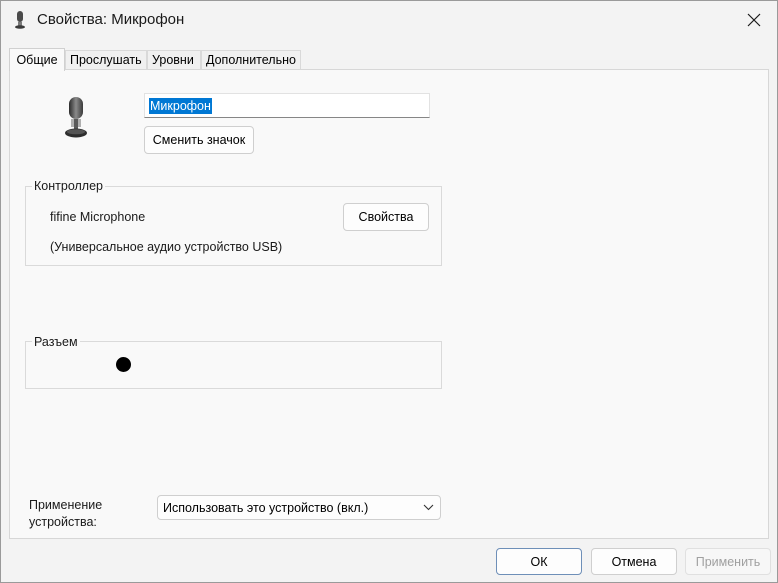  I want to click on device-usage-select: Использовать это устройство (вкл.), so click(299, 507).